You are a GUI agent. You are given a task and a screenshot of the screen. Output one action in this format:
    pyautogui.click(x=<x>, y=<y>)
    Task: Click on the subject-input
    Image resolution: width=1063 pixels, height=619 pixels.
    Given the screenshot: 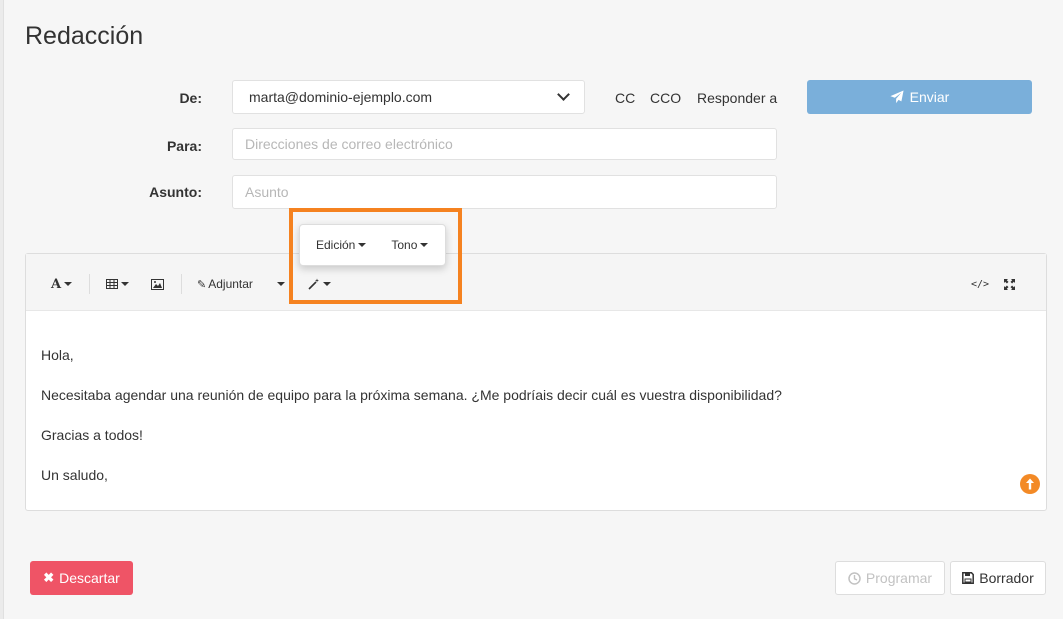 What is the action you would take?
    pyautogui.click(x=504, y=192)
    